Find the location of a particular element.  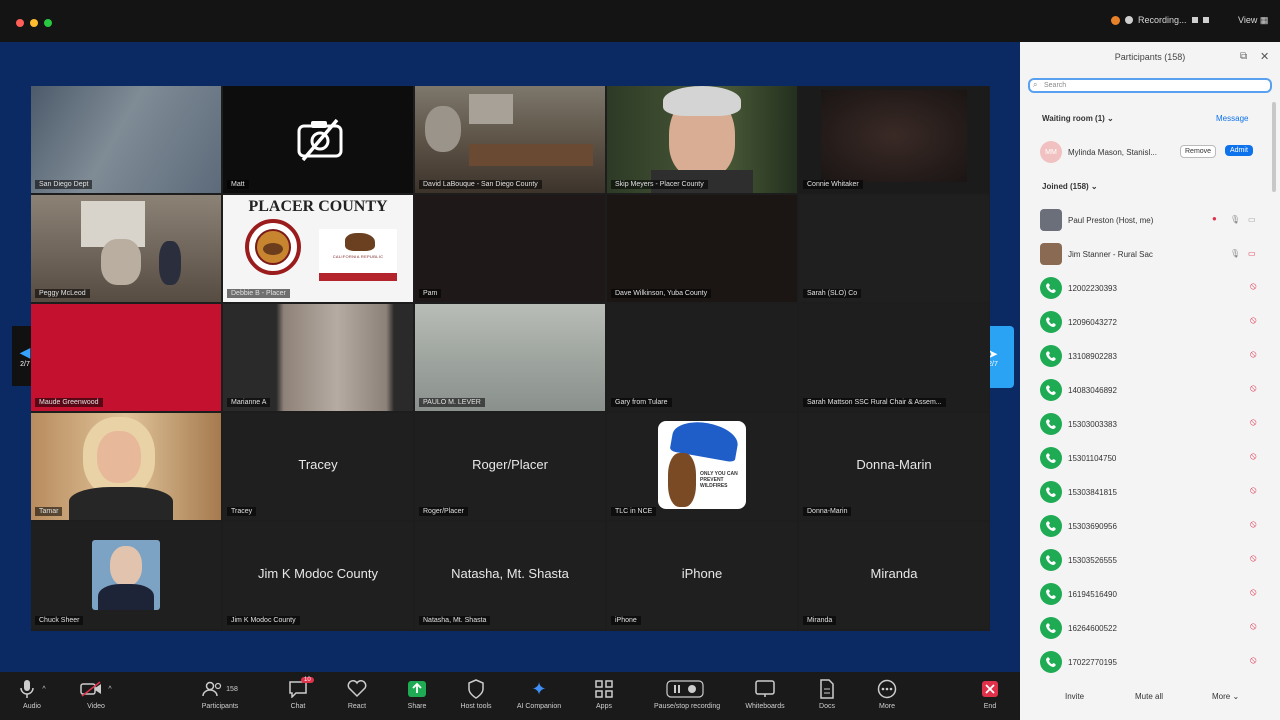

participant-name: 16264600522 is located at coordinates (1092, 628).